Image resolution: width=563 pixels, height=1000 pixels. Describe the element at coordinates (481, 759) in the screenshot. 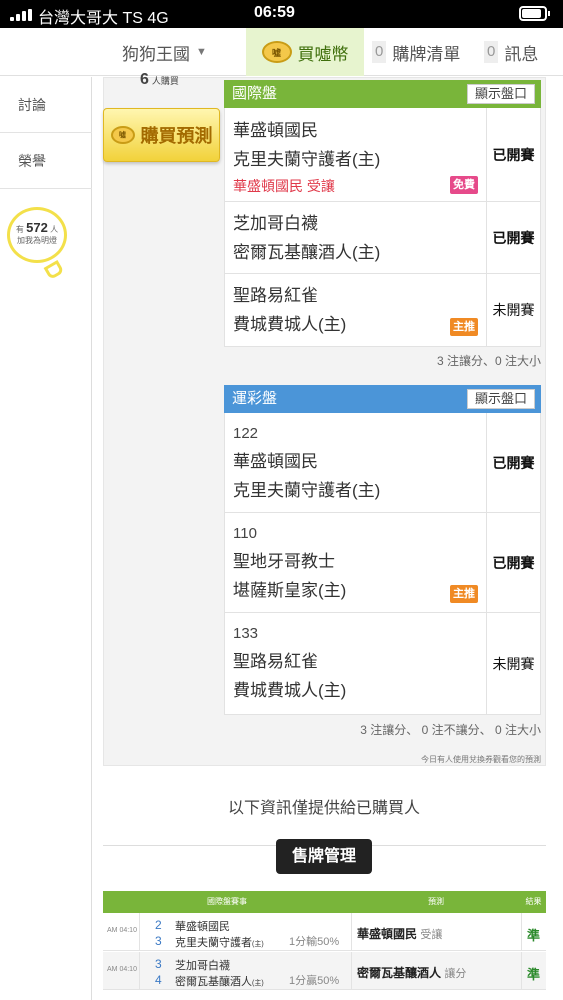

I see `voucher-note: 今日有人使用兌換券觀看您的預測` at that location.